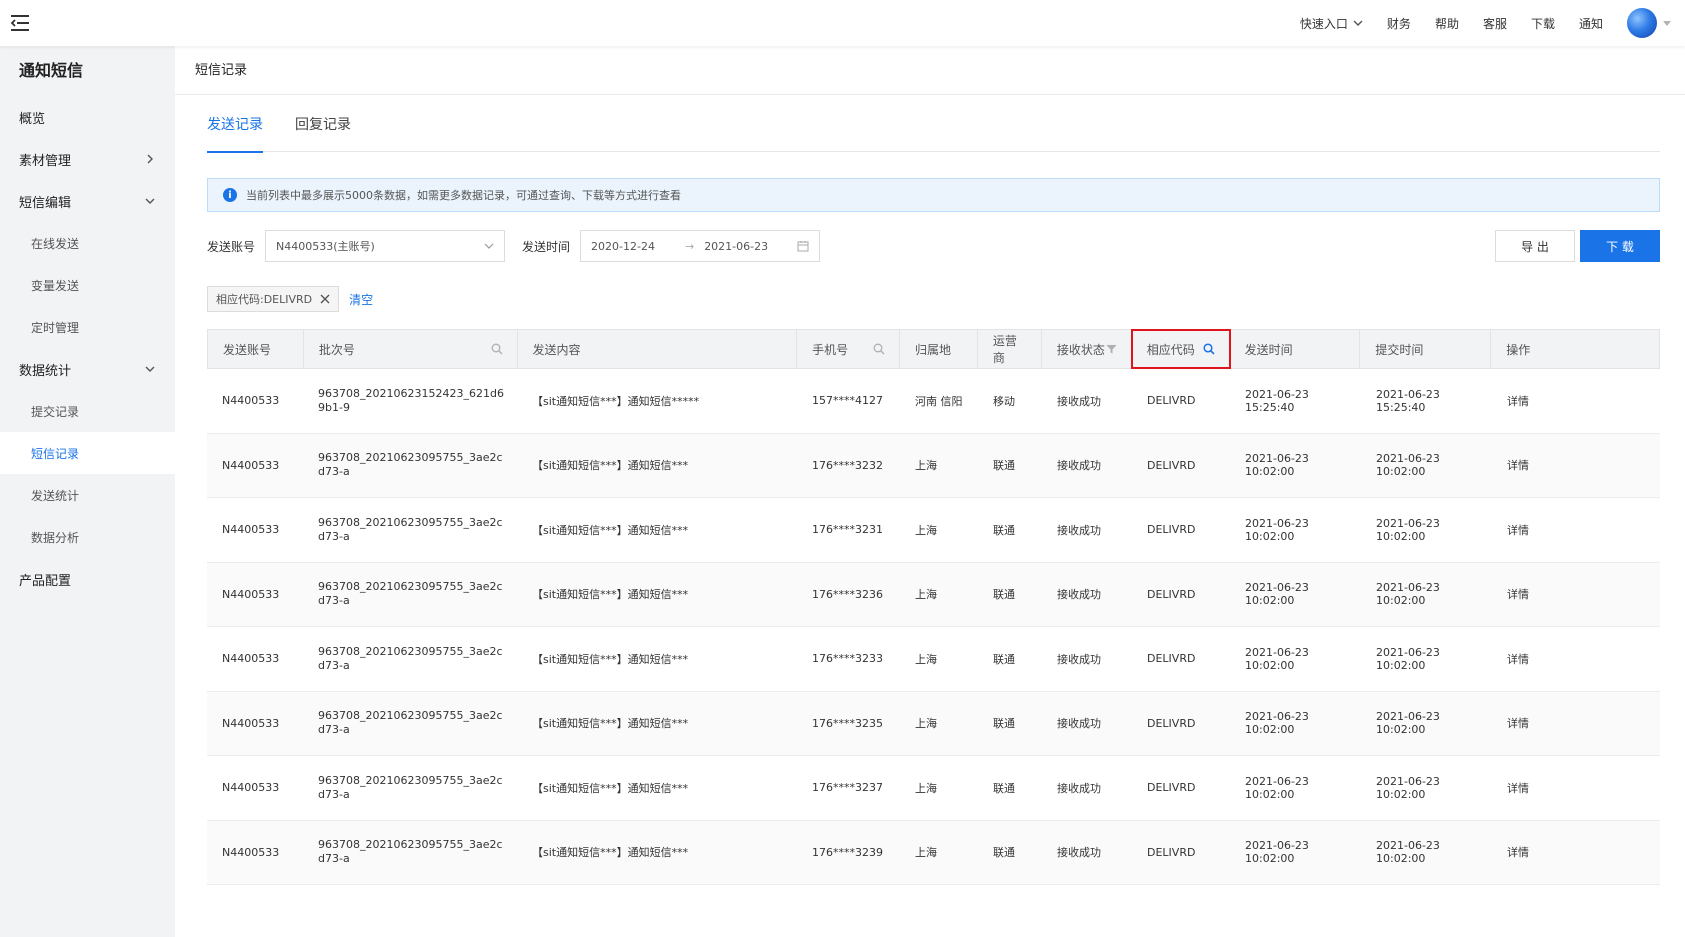 The image size is (1685, 937). Describe the element at coordinates (87, 579) in the screenshot. I see `sidebar-item-product-config: 产品配置` at that location.